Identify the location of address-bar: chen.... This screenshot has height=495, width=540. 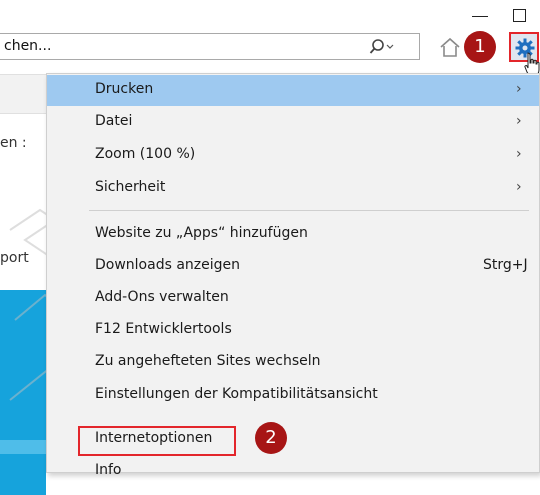
(210, 46).